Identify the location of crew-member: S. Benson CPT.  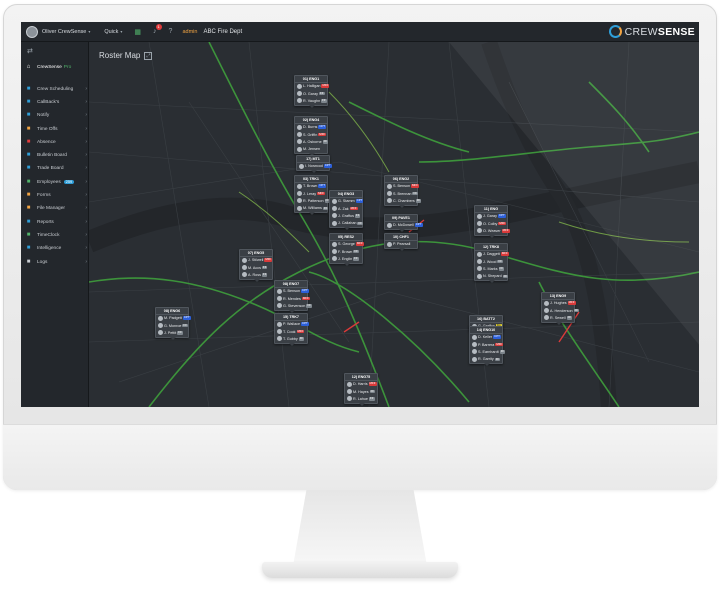
(292, 291).